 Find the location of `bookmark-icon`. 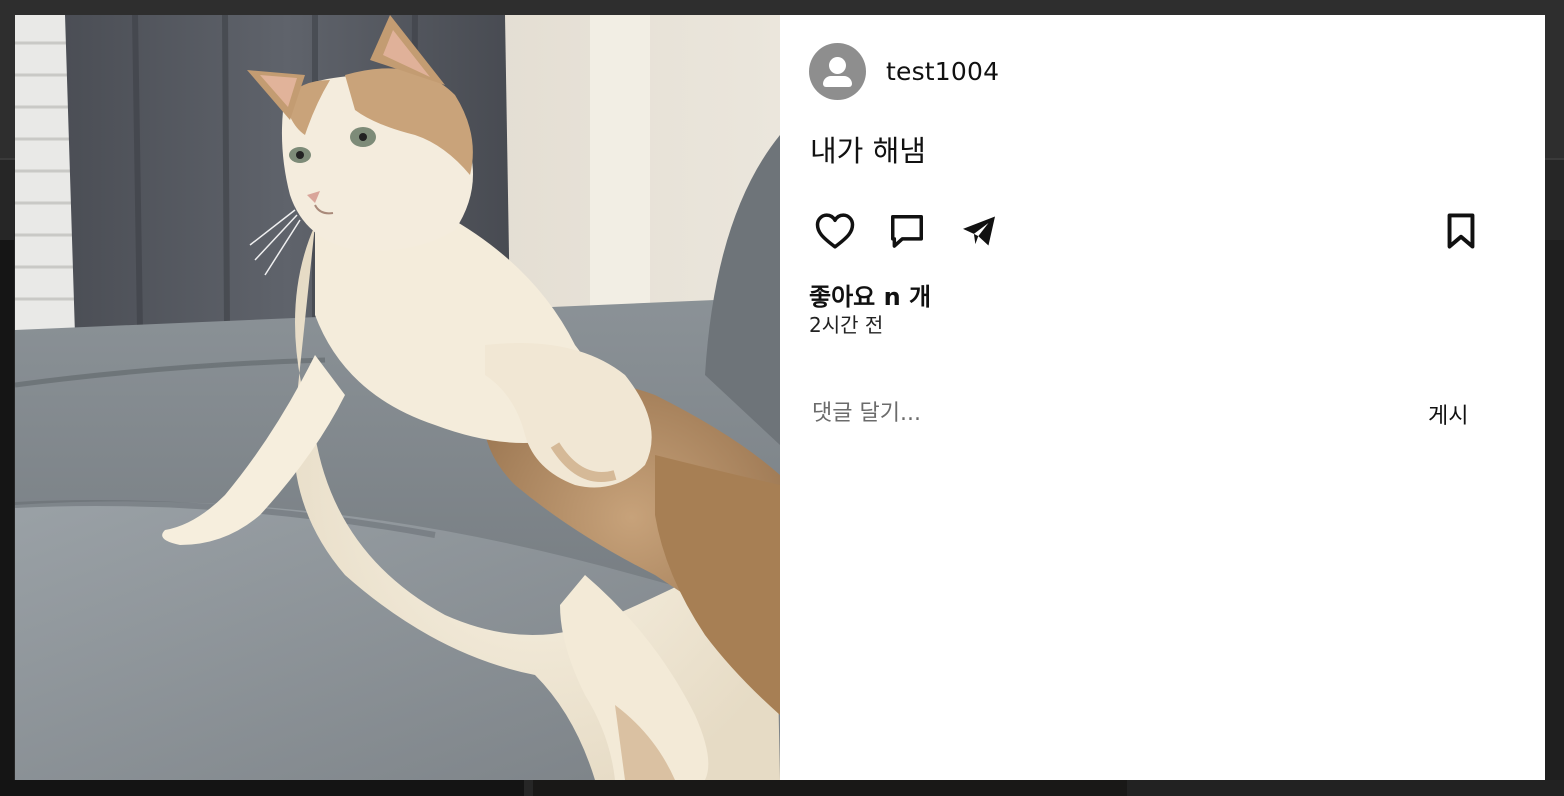

bookmark-icon is located at coordinates (1461, 231).